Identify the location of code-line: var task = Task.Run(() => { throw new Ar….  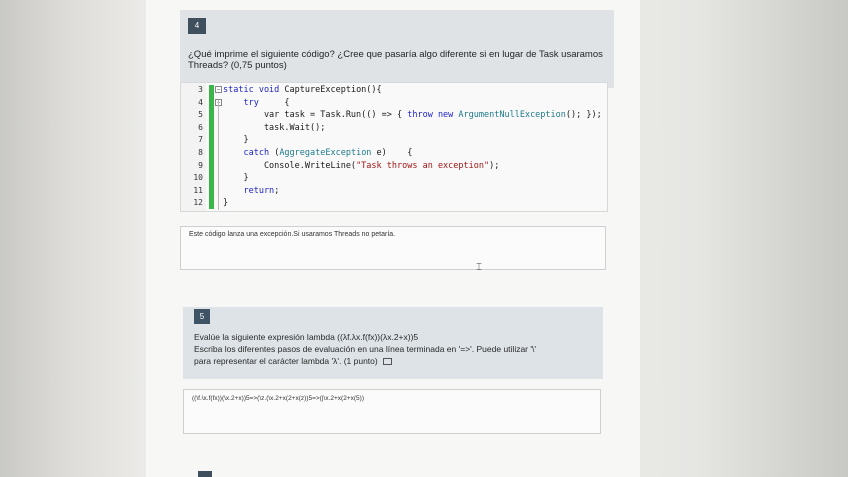
(412, 115).